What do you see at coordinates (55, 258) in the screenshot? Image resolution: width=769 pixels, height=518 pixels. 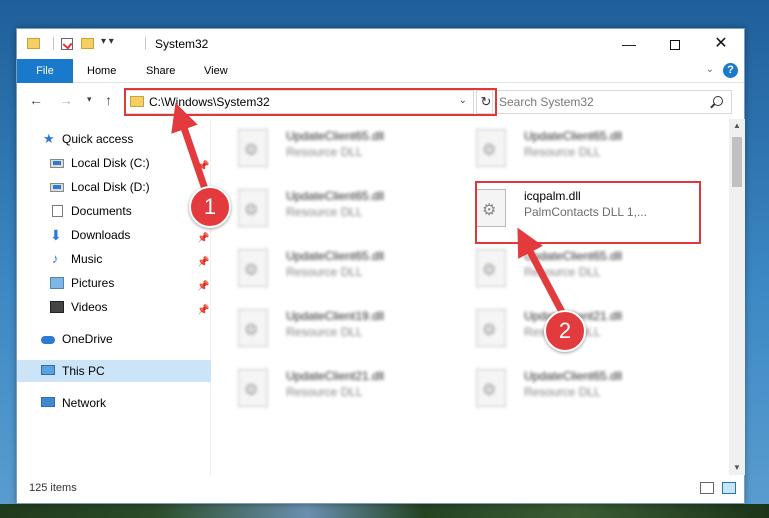 I see `music-icon: ♪` at bounding box center [55, 258].